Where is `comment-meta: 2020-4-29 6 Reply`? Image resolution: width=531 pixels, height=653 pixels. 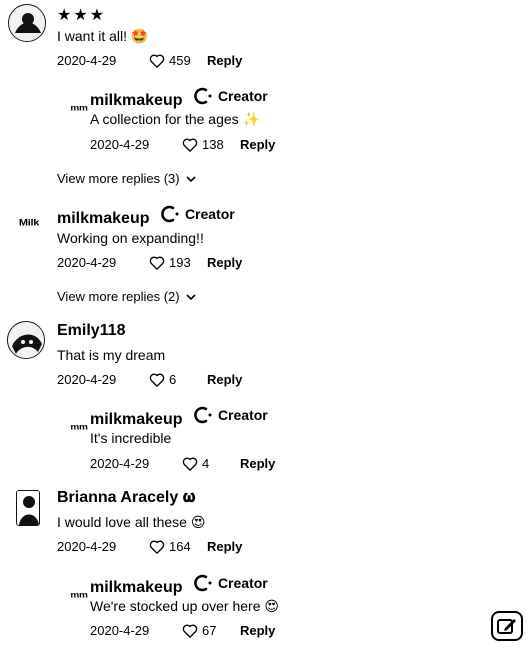 comment-meta: 2020-4-29 6 Reply is located at coordinates (149, 379).